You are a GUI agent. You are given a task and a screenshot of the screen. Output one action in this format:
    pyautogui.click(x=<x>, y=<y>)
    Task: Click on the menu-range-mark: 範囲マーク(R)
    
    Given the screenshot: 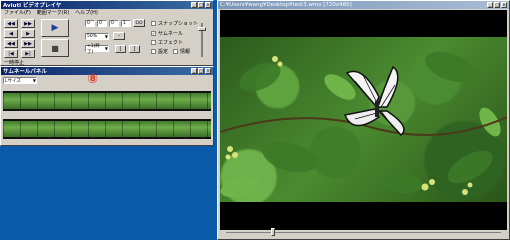 What is the action you would take?
    pyautogui.click(x=53, y=12)
    